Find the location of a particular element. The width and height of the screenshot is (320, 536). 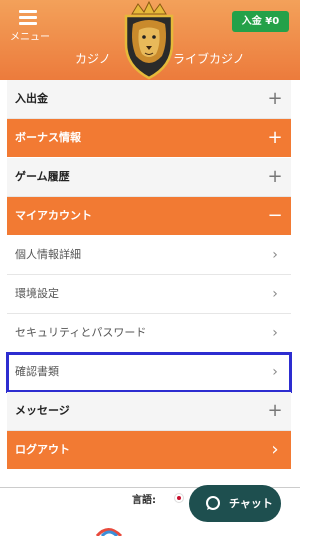

menu-item-label: ボーナス情報 is located at coordinates (48, 137).